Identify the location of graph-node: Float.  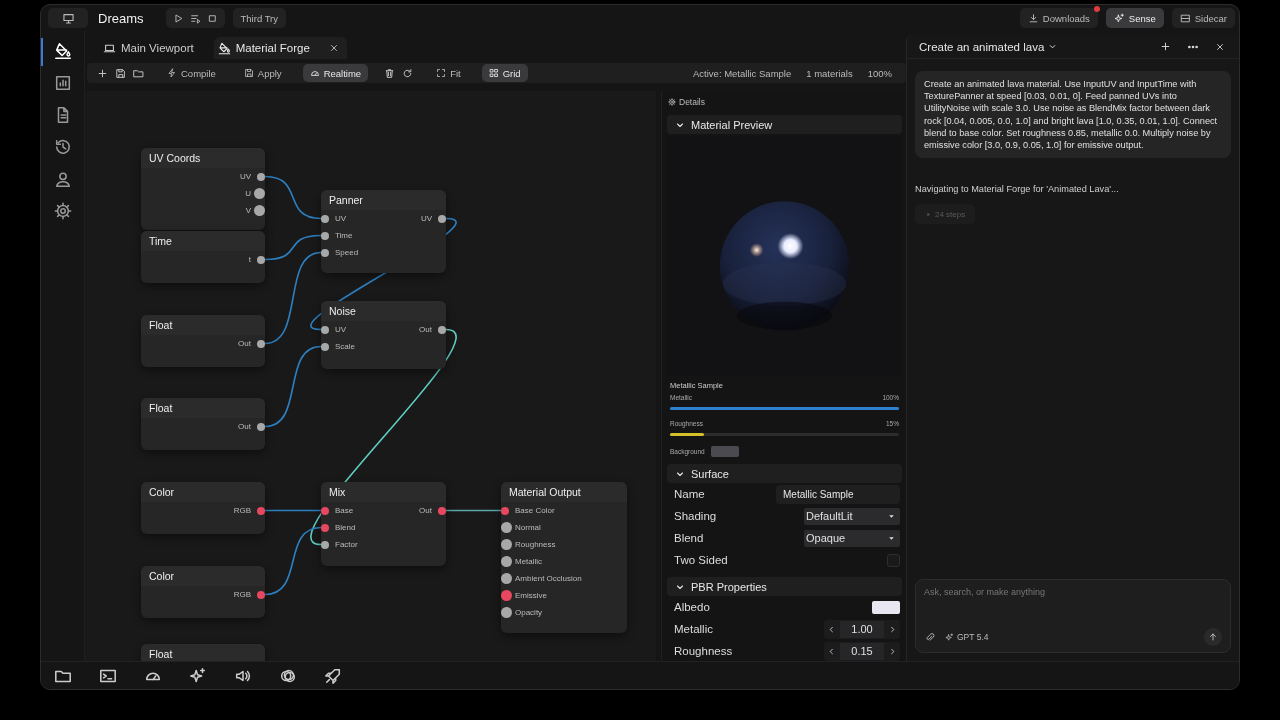
(203, 652).